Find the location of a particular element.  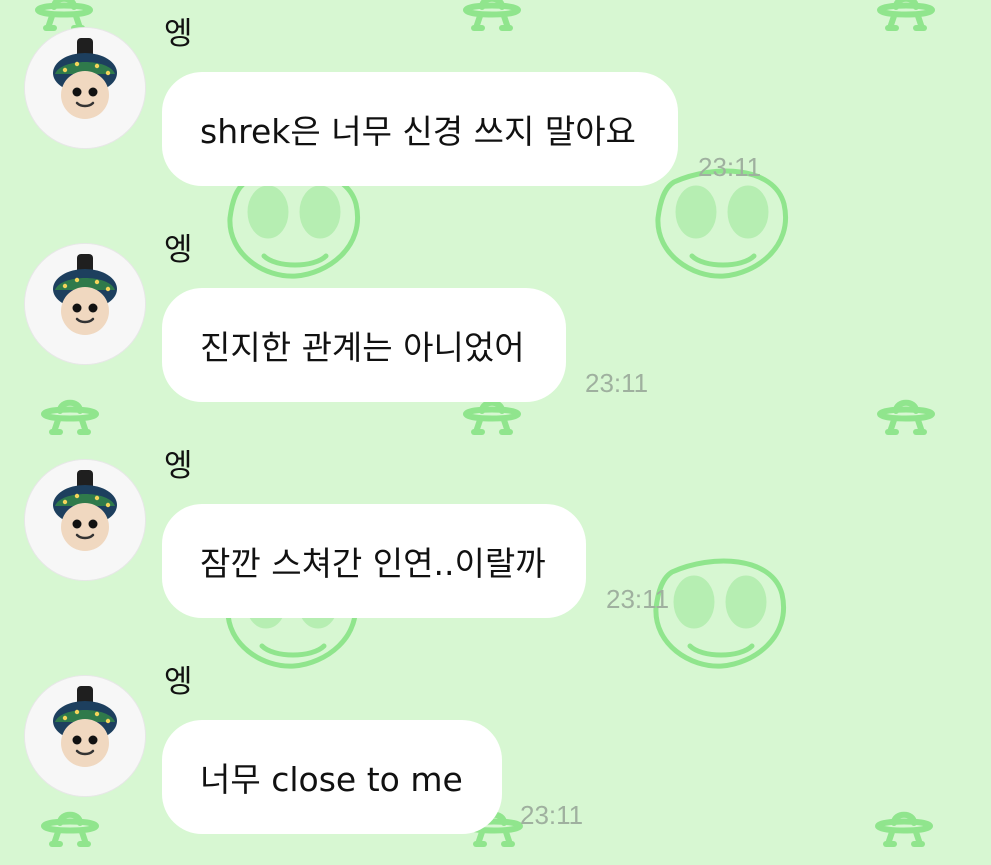

message-bubble: shrek은 너무 신경 쓰지 말아요 is located at coordinates (420, 129).